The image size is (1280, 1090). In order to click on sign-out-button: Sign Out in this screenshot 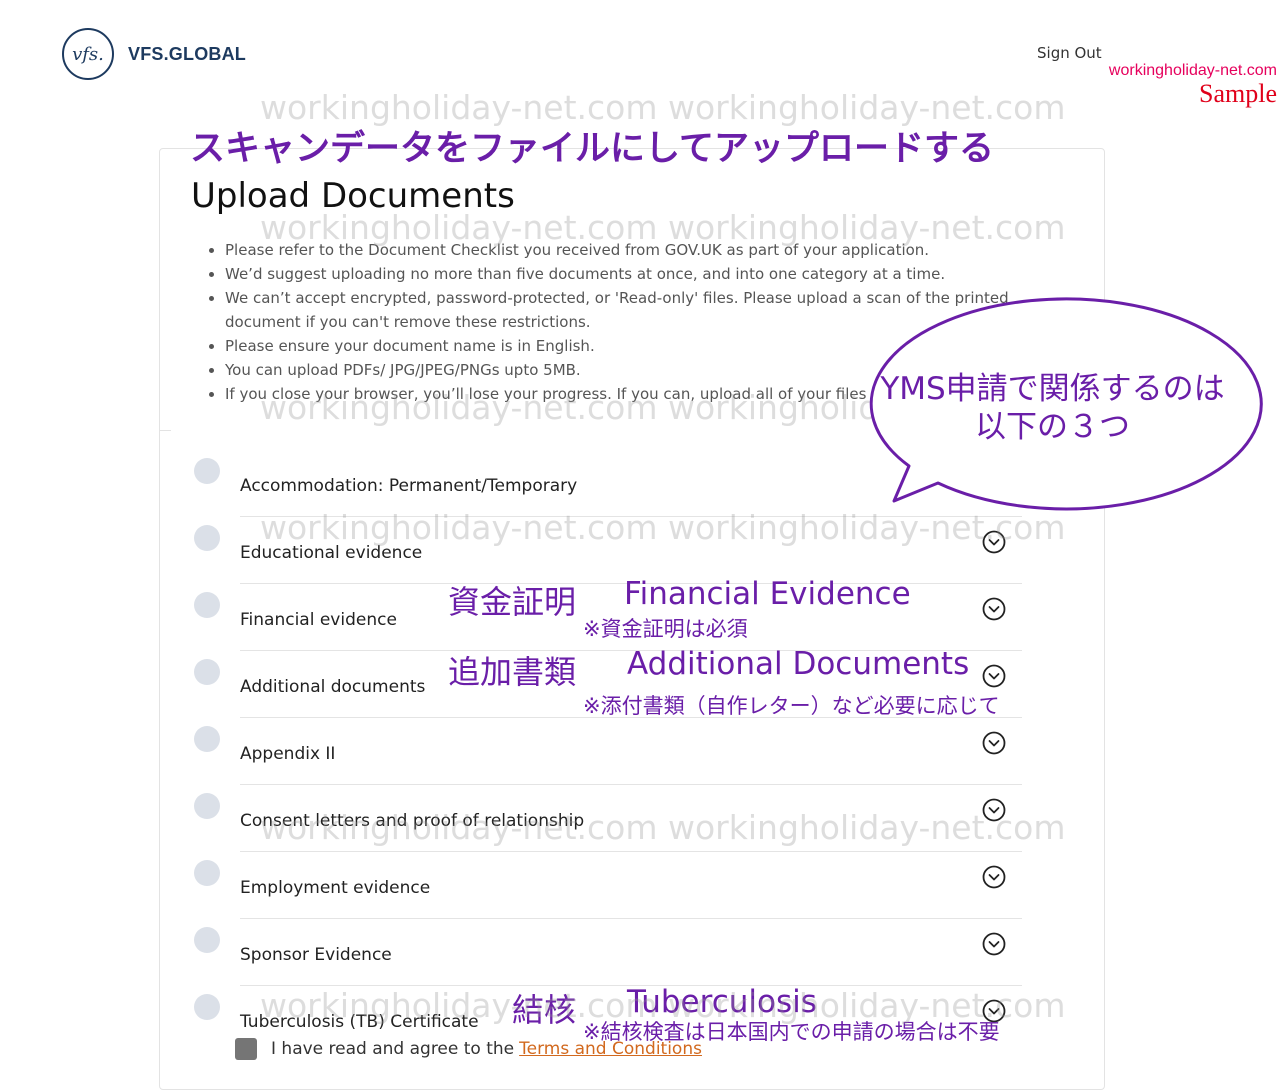, I will do `click(1069, 53)`.